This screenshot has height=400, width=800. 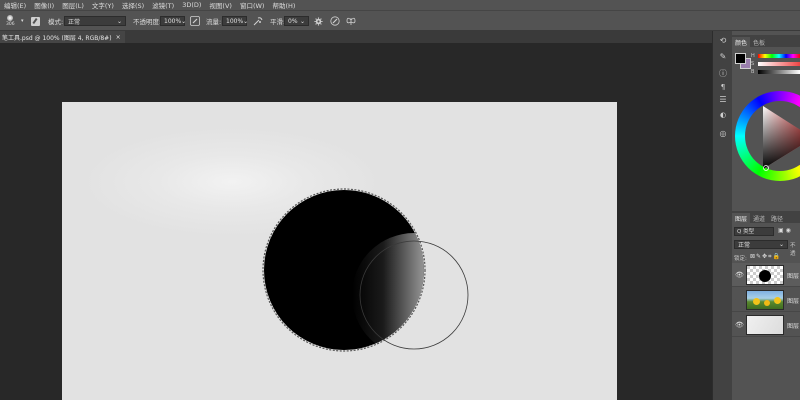 I want to click on color-panel-tabs: 颜色 色板, so click(x=766, y=41).